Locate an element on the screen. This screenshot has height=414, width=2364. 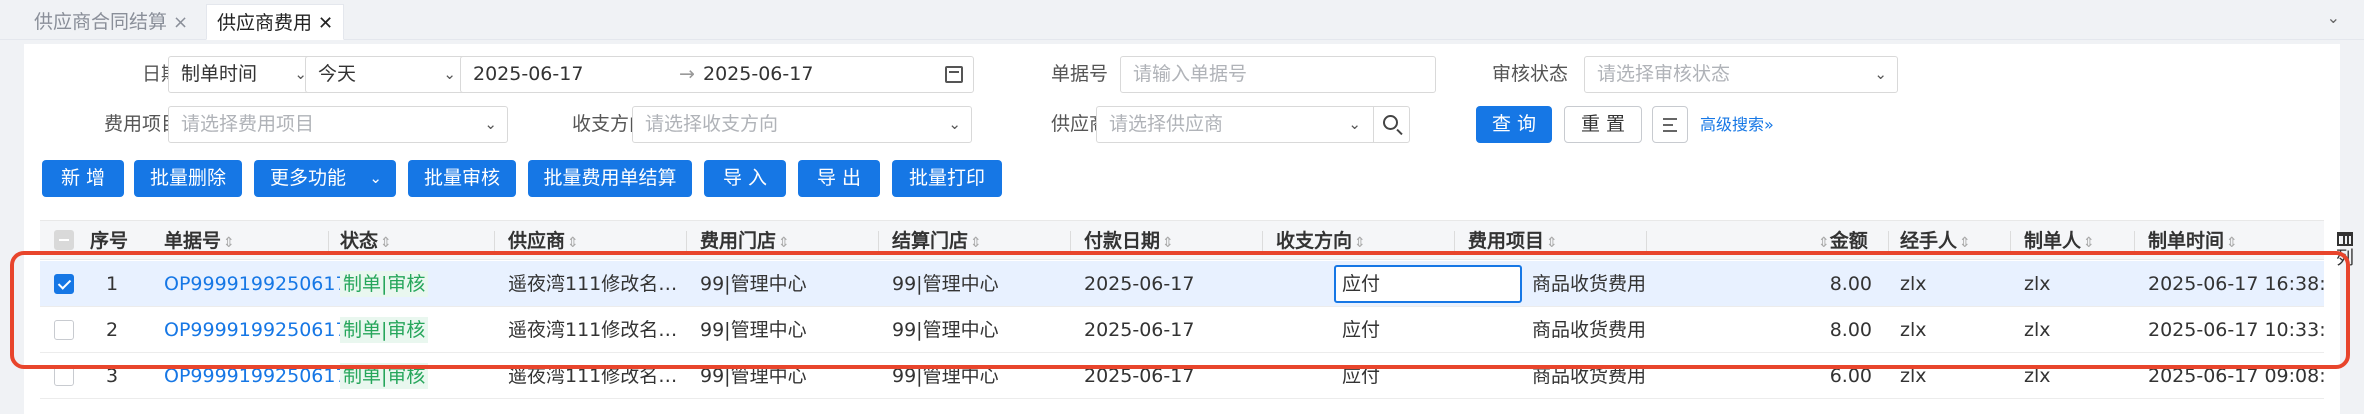
col-amount: ⇕金额 is located at coordinates (1842, 241).